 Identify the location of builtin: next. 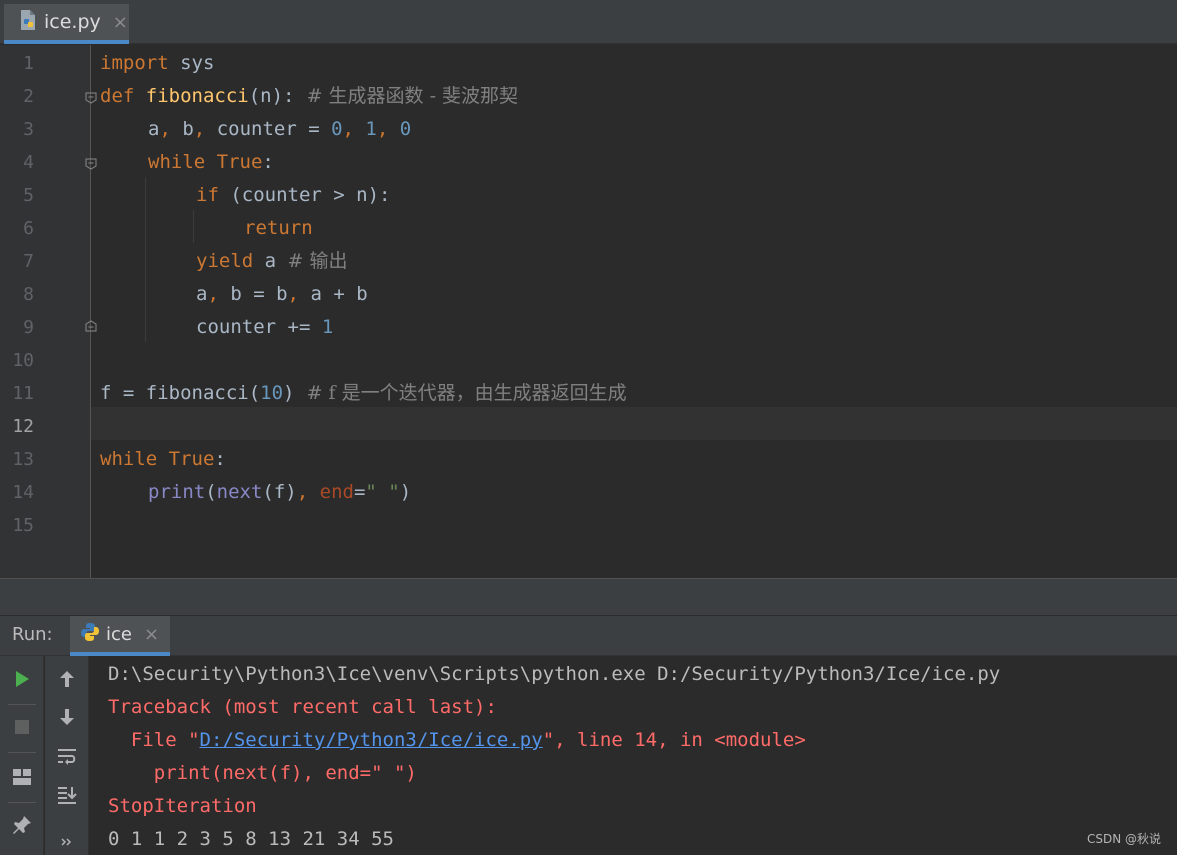
(239, 492).